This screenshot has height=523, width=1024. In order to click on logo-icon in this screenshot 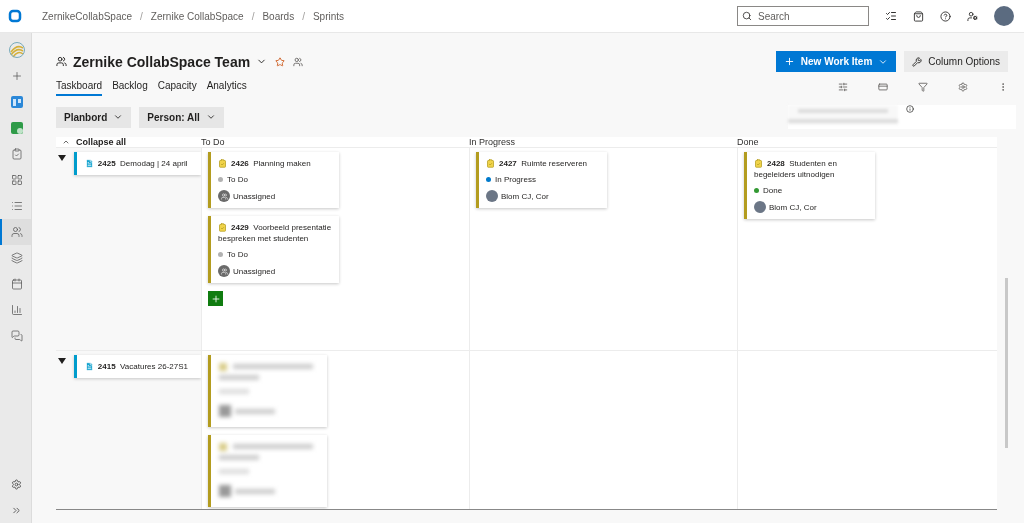, I will do `click(15, 16)`.